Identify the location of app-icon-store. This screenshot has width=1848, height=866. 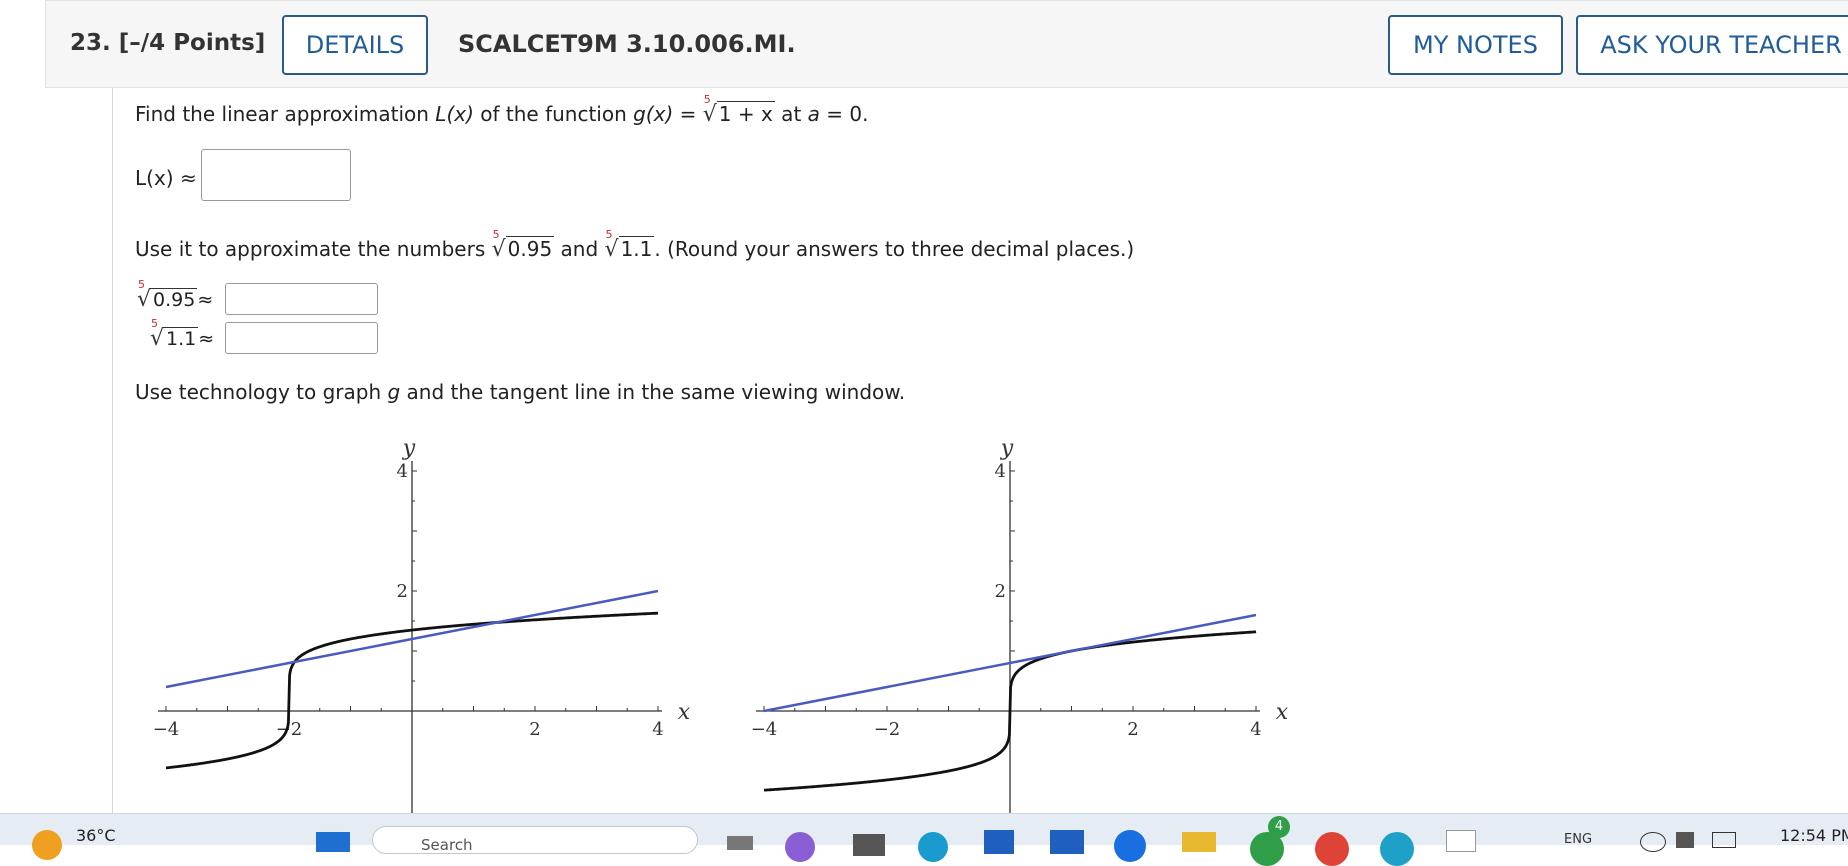
(999, 842).